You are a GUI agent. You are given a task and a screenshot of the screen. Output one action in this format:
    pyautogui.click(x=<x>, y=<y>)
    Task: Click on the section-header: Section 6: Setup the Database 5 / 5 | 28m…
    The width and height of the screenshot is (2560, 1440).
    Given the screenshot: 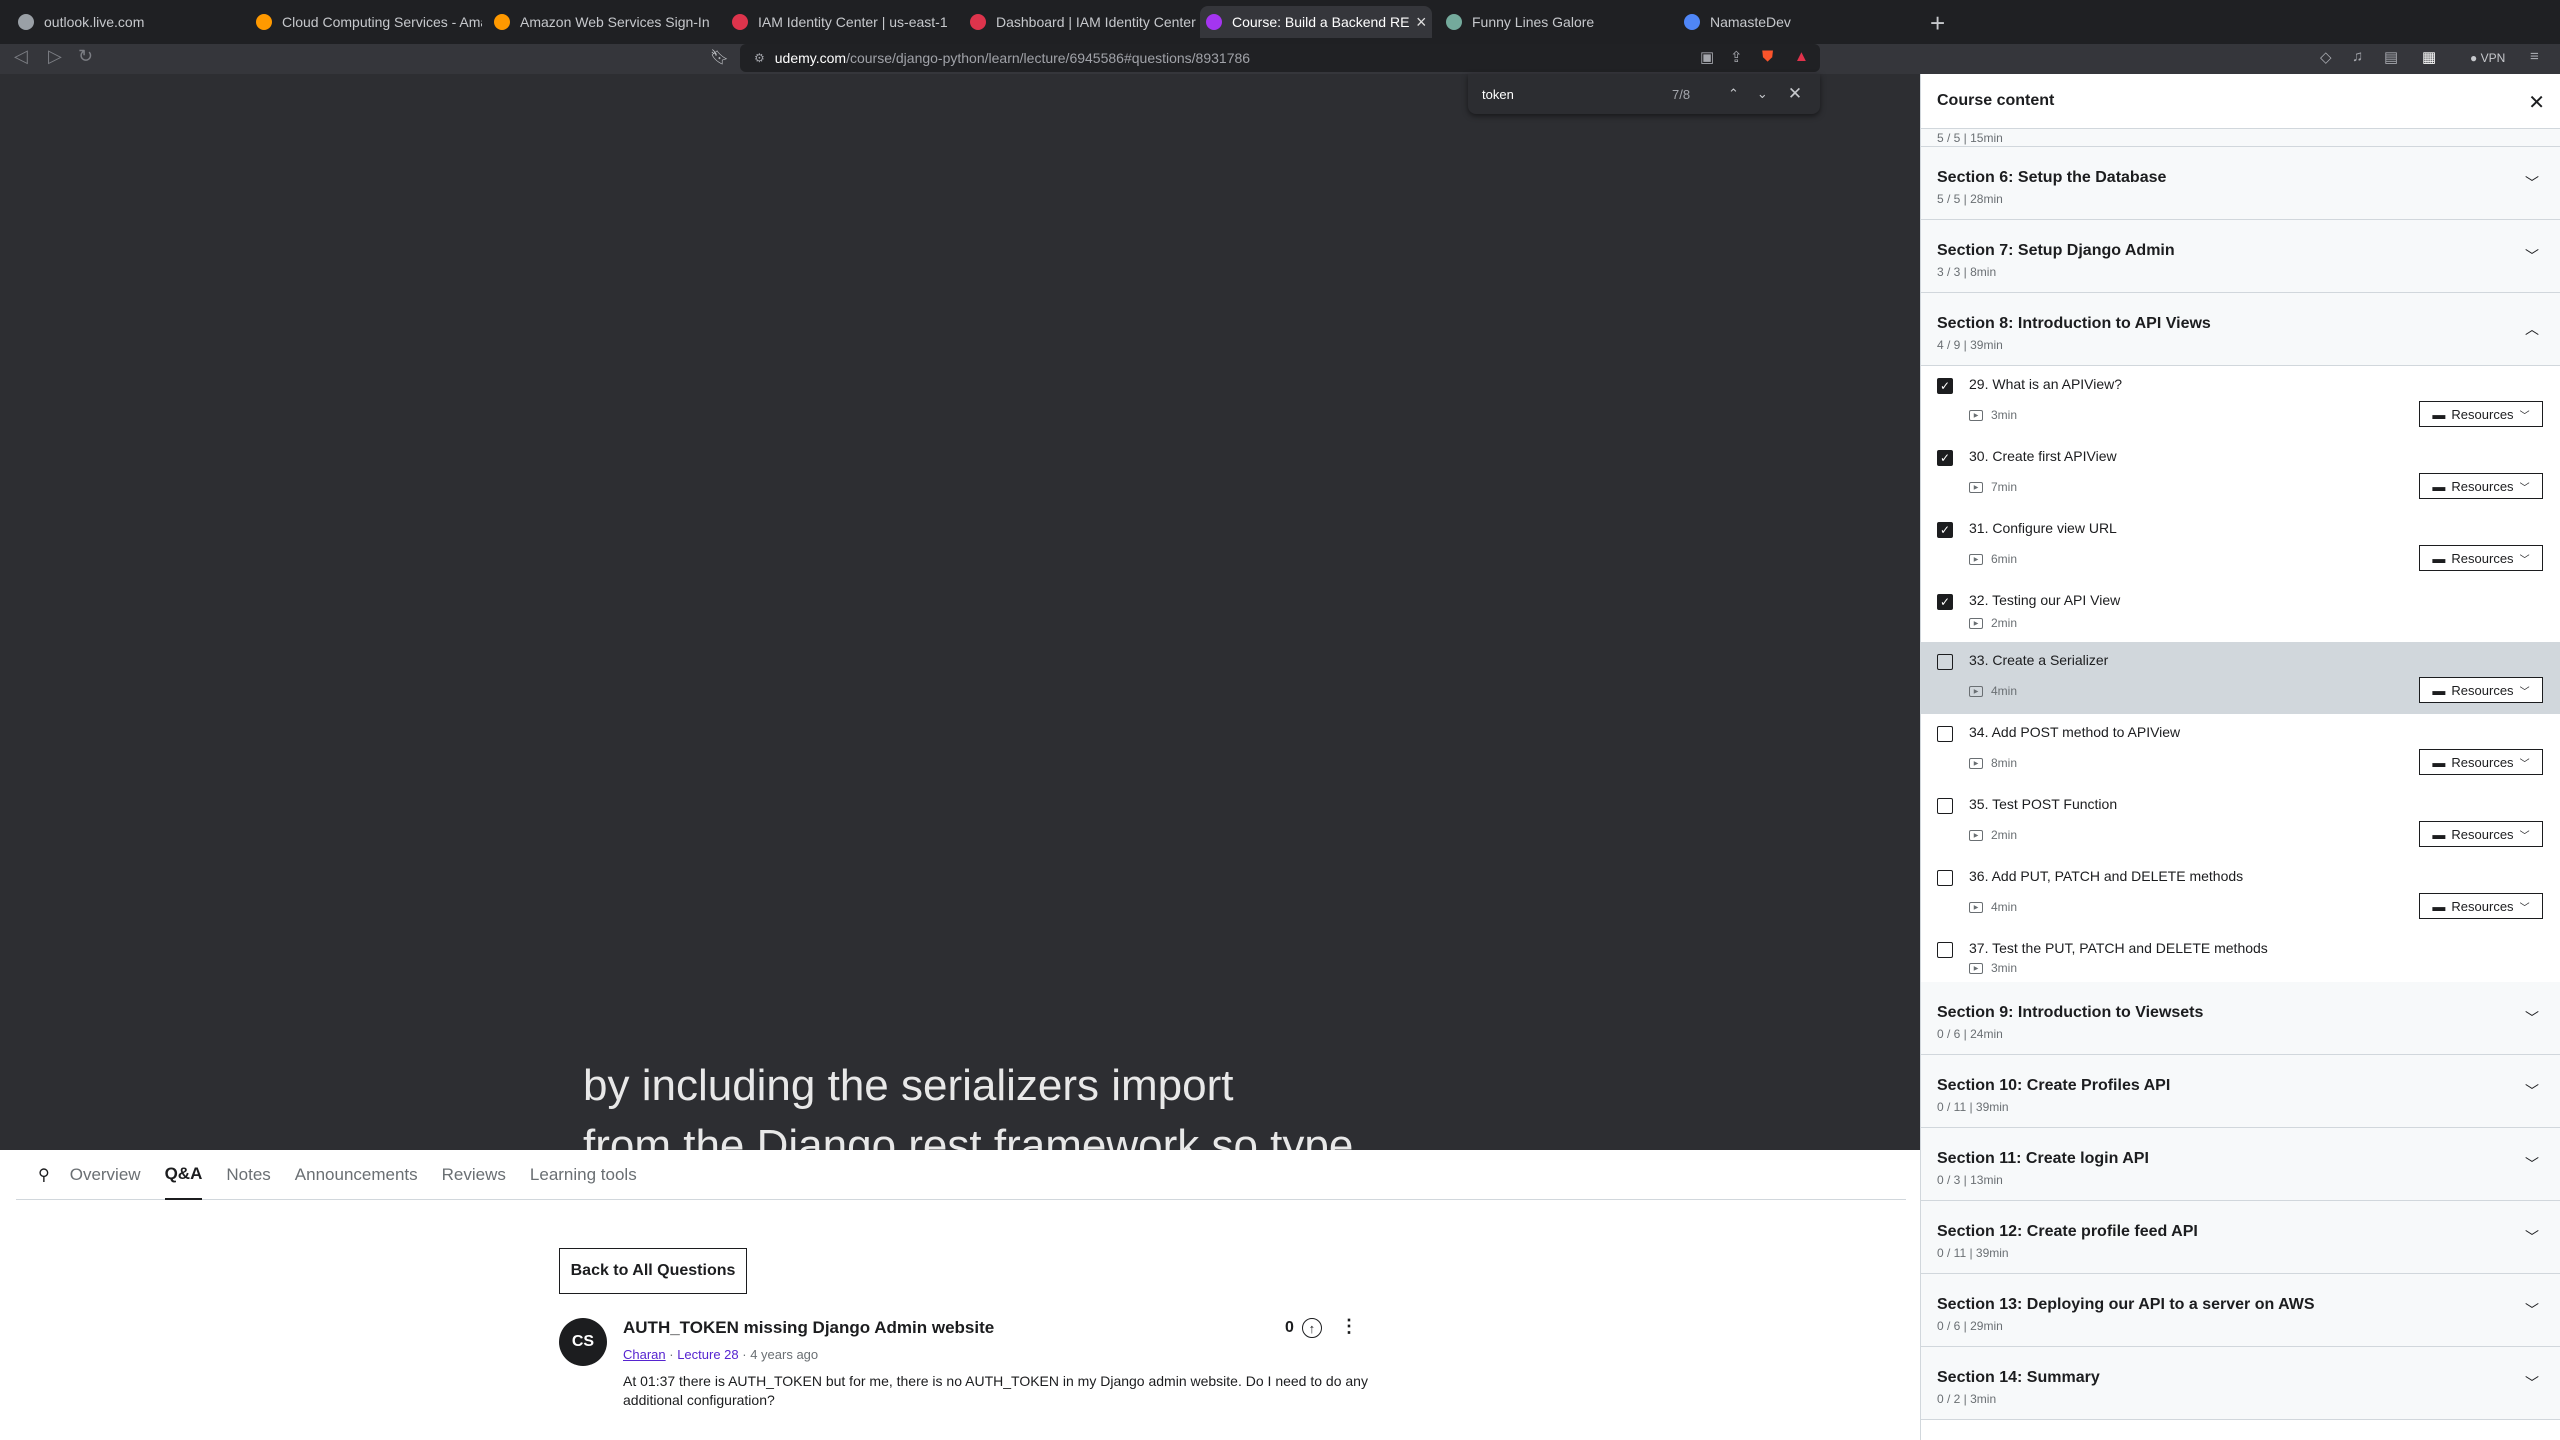 What is the action you would take?
    pyautogui.click(x=2240, y=183)
    